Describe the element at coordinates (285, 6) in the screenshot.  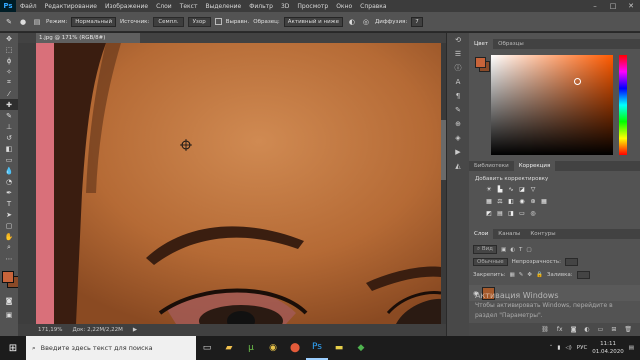
I see `menu-3d: 3D` at that location.